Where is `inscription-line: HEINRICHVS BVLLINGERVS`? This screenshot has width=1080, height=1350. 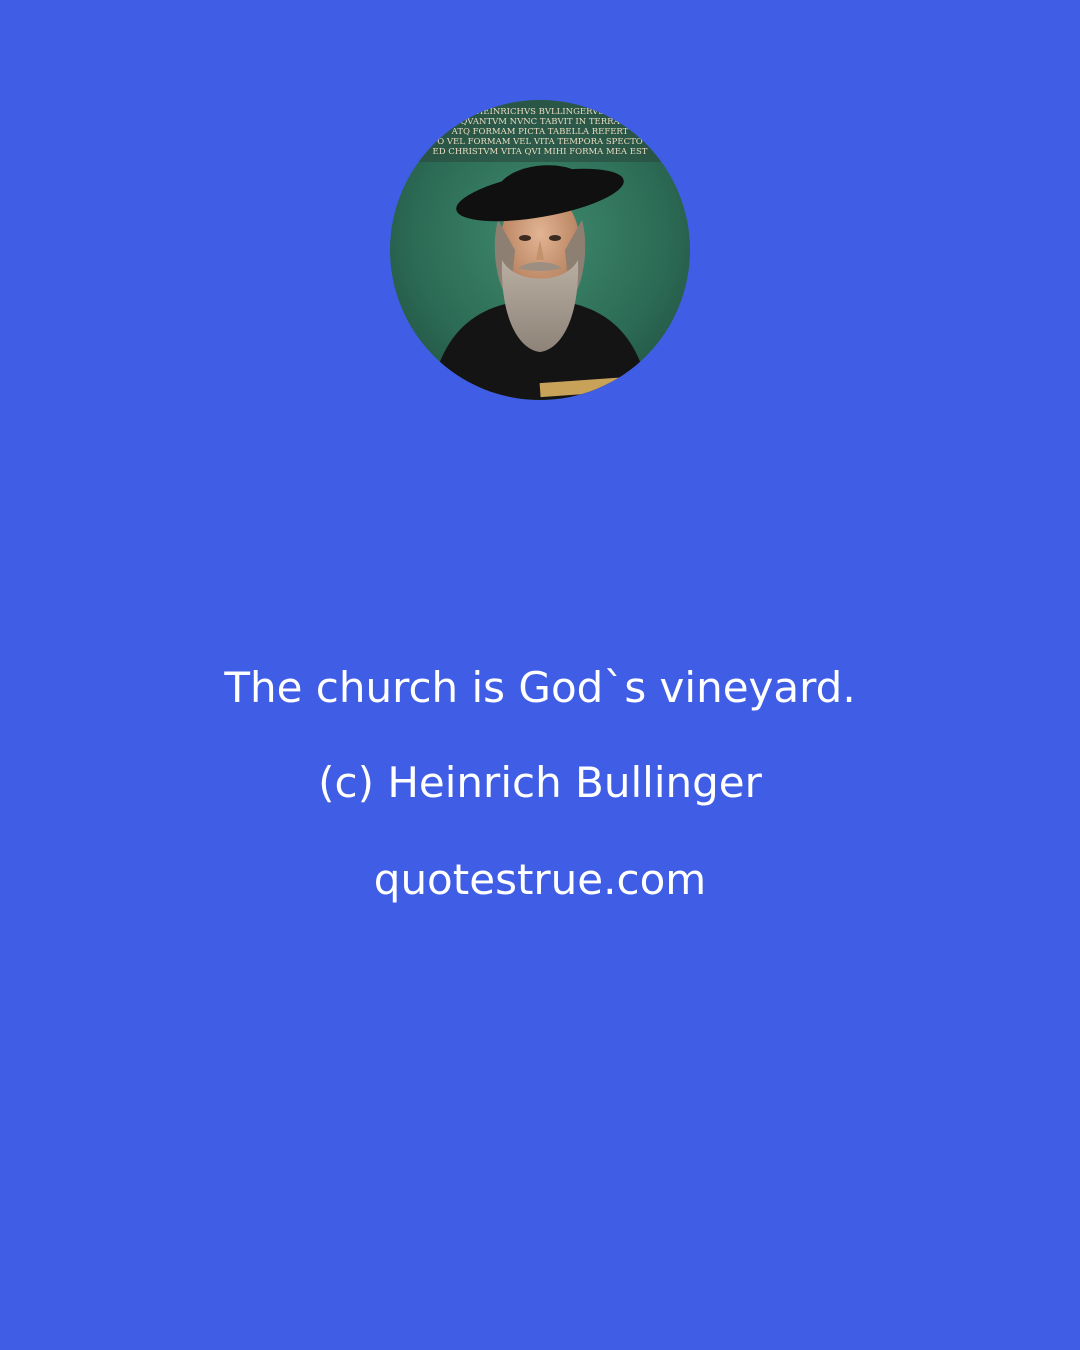
inscription-line: HEINRICHVS BVLLINGERVS is located at coordinates (540, 112).